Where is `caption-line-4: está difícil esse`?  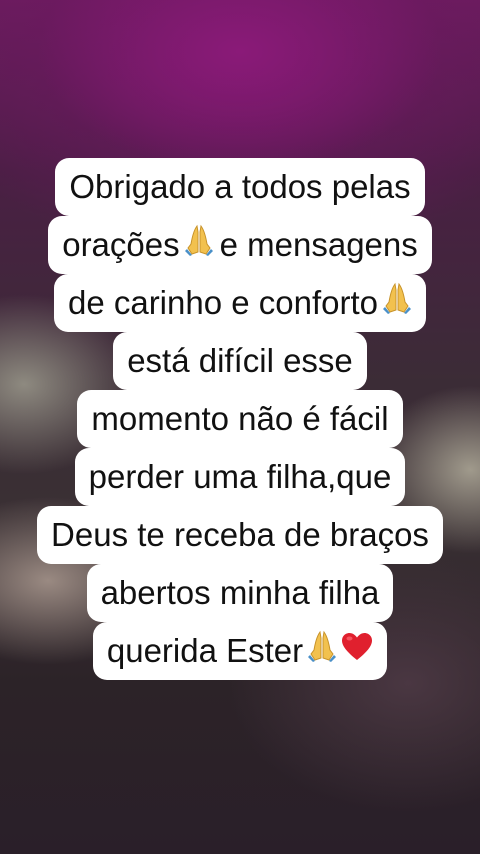 caption-line-4: está difícil esse is located at coordinates (240, 361).